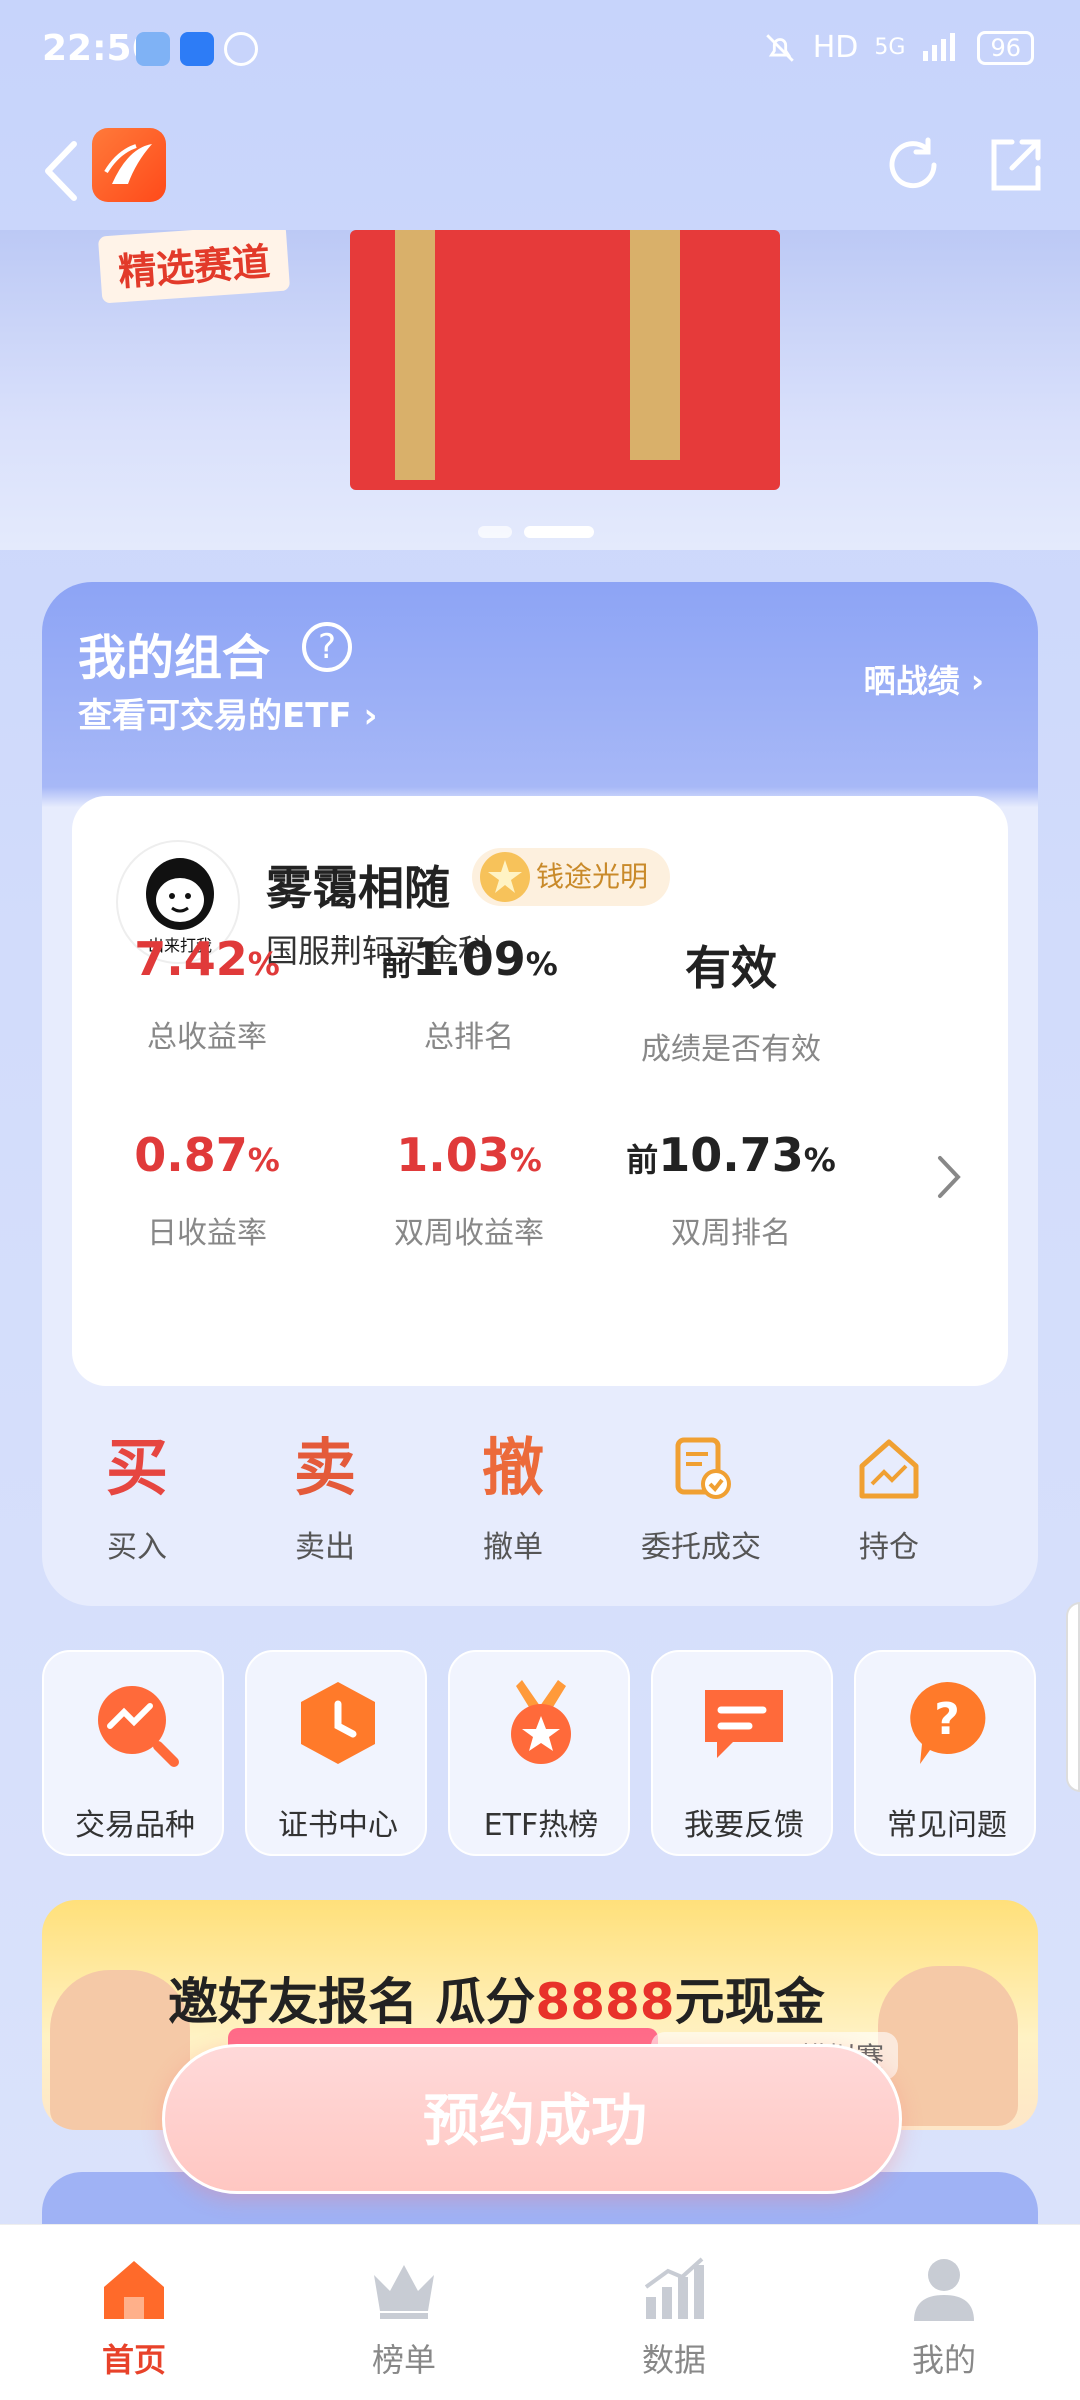 Image resolution: width=1080 pixels, height=2400 pixels. Describe the element at coordinates (540, 390) in the screenshot. I see `promo-carousel: 精选赛道` at that location.